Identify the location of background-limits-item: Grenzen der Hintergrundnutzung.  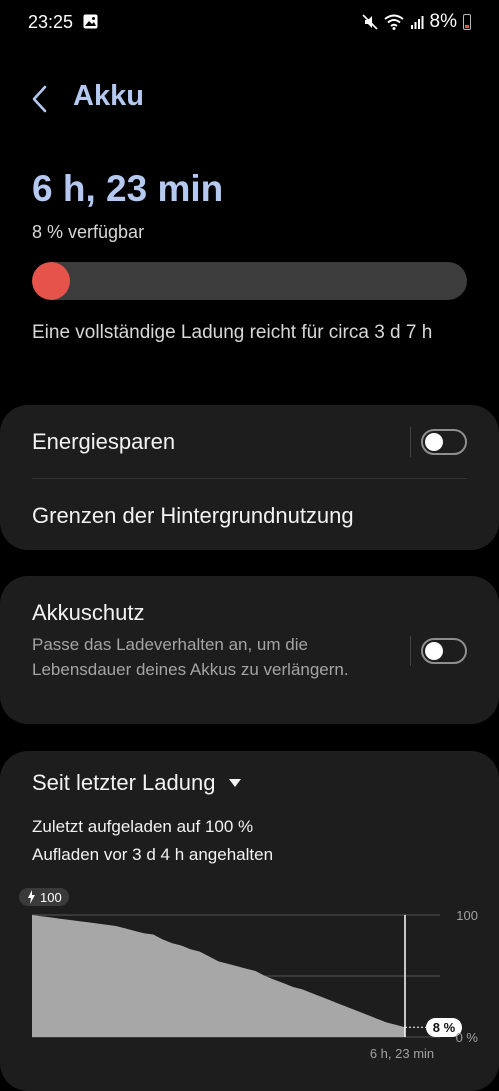
(193, 516).